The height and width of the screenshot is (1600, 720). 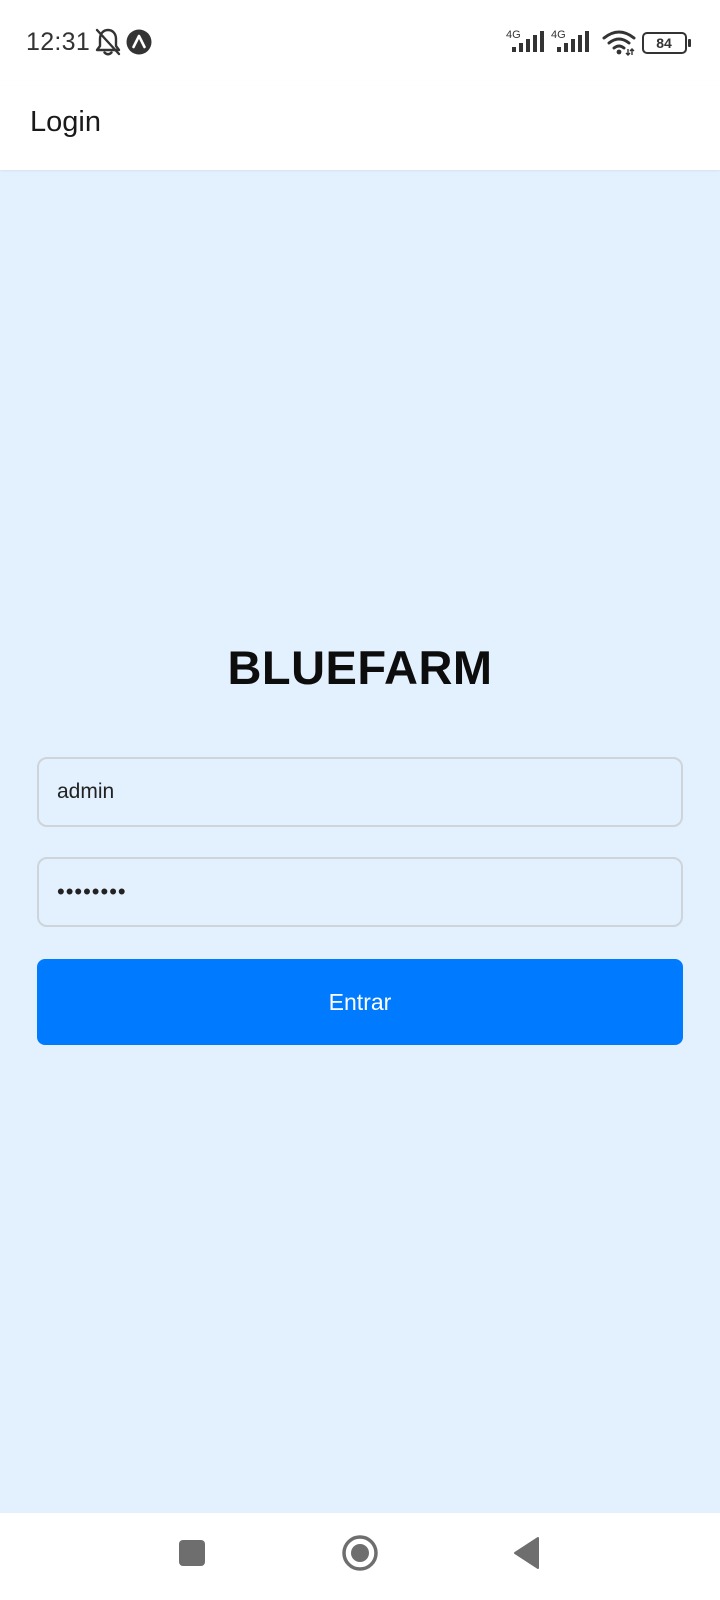 I want to click on navigation-app-icon, so click(x=139, y=42).